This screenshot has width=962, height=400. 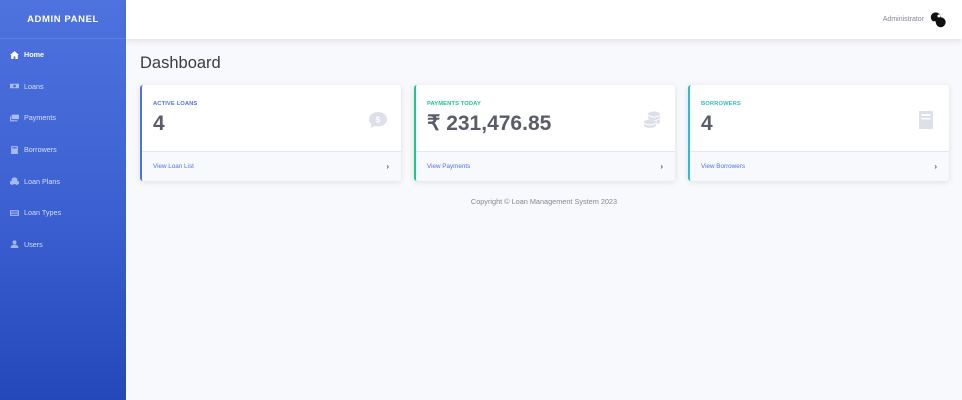 I want to click on sidebar-brand: ADMIN PANEL, so click(x=63, y=19).